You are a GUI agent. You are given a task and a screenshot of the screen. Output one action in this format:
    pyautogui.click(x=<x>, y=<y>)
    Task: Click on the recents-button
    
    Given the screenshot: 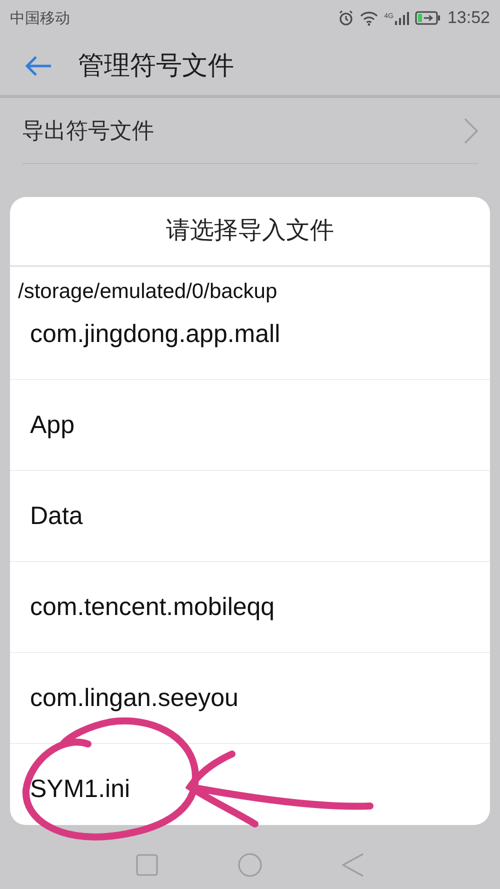 What is the action you would take?
    pyautogui.click(x=147, y=865)
    